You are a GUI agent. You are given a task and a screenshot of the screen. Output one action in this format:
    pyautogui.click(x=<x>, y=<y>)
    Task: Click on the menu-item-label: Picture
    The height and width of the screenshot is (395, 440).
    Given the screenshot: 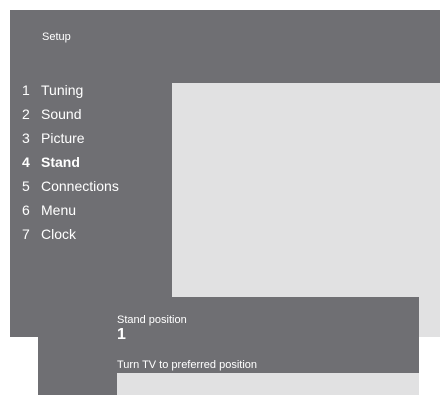 What is the action you would take?
    pyautogui.click(x=63, y=138)
    